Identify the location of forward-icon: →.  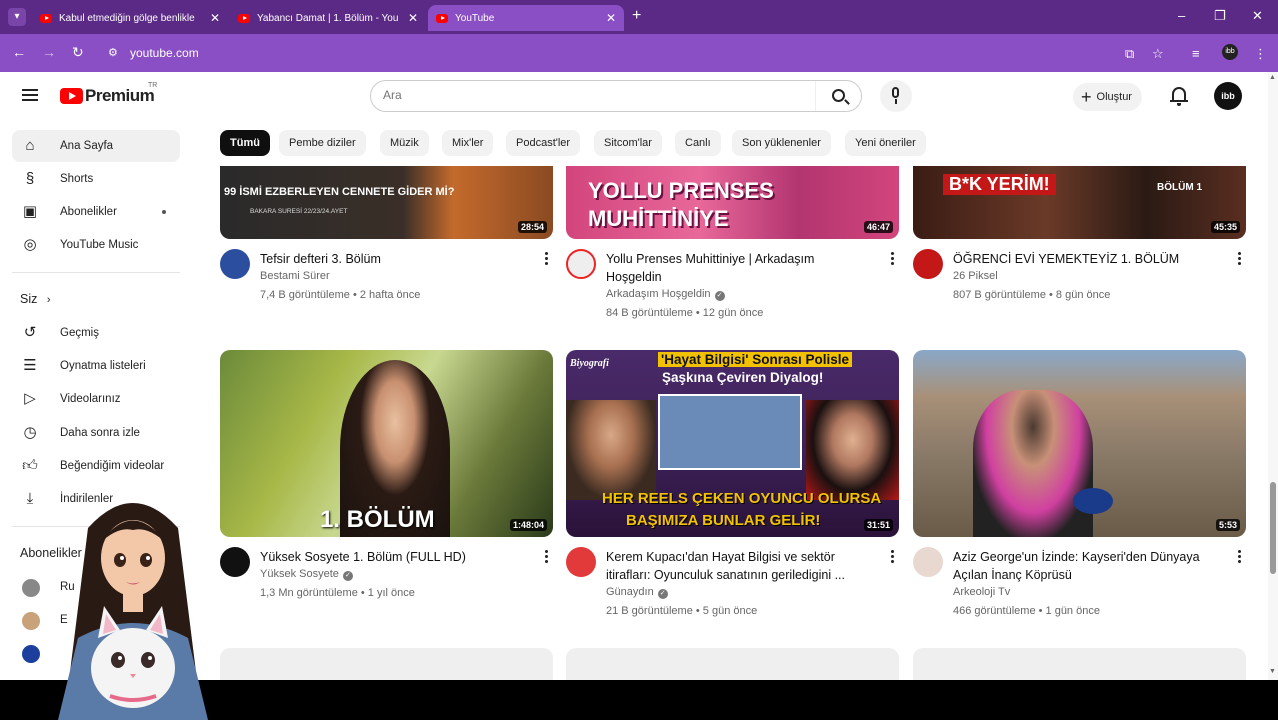
(49, 52).